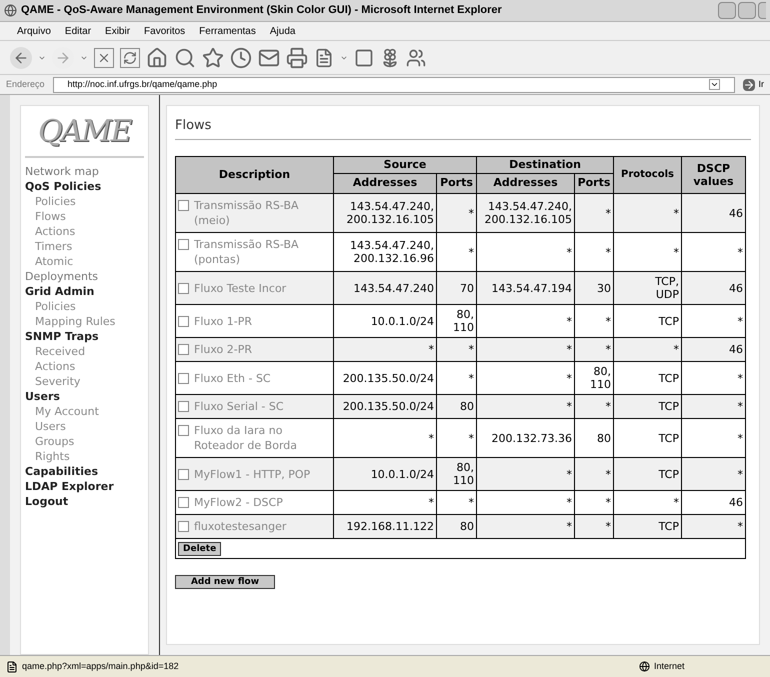 This screenshot has width=770, height=677. I want to click on column-header: DSCP values, so click(714, 175).